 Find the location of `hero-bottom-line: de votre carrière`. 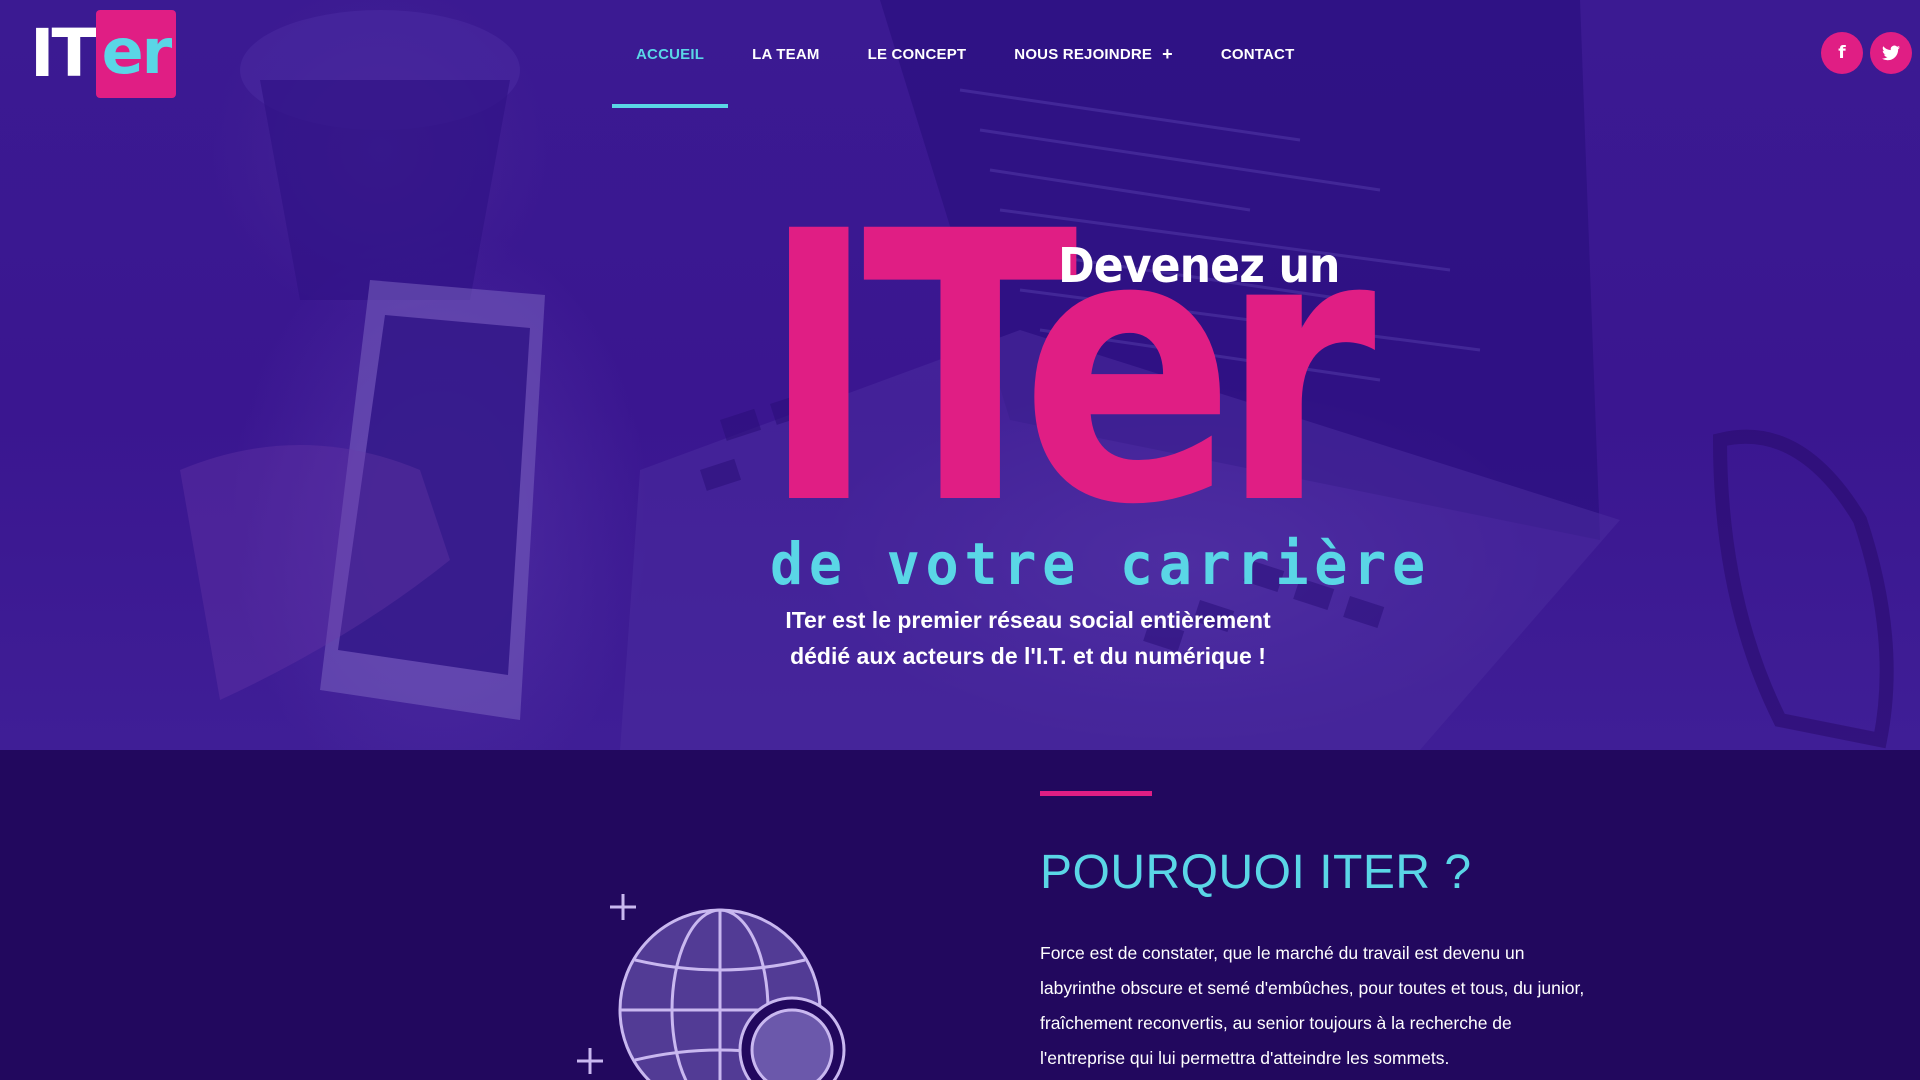

hero-bottom-line: de votre carrière is located at coordinates (1100, 564).